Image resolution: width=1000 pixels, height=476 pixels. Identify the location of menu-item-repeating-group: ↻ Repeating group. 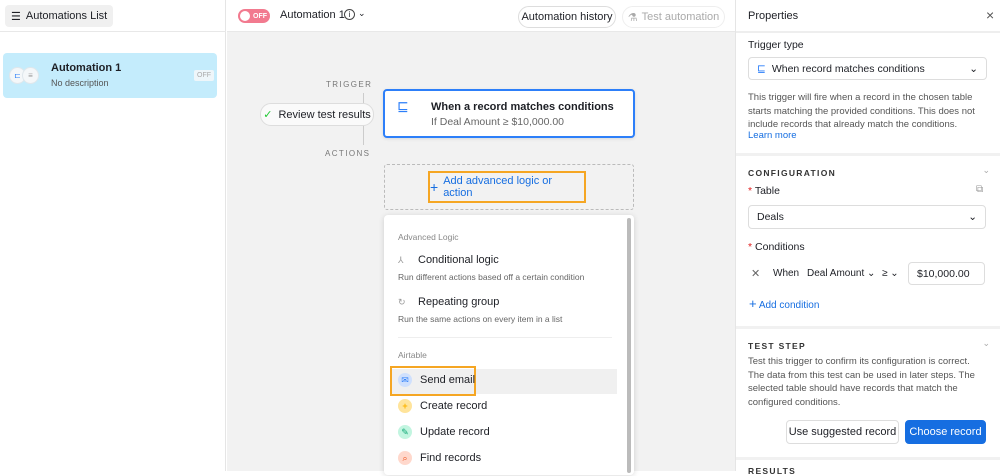
(448, 302).